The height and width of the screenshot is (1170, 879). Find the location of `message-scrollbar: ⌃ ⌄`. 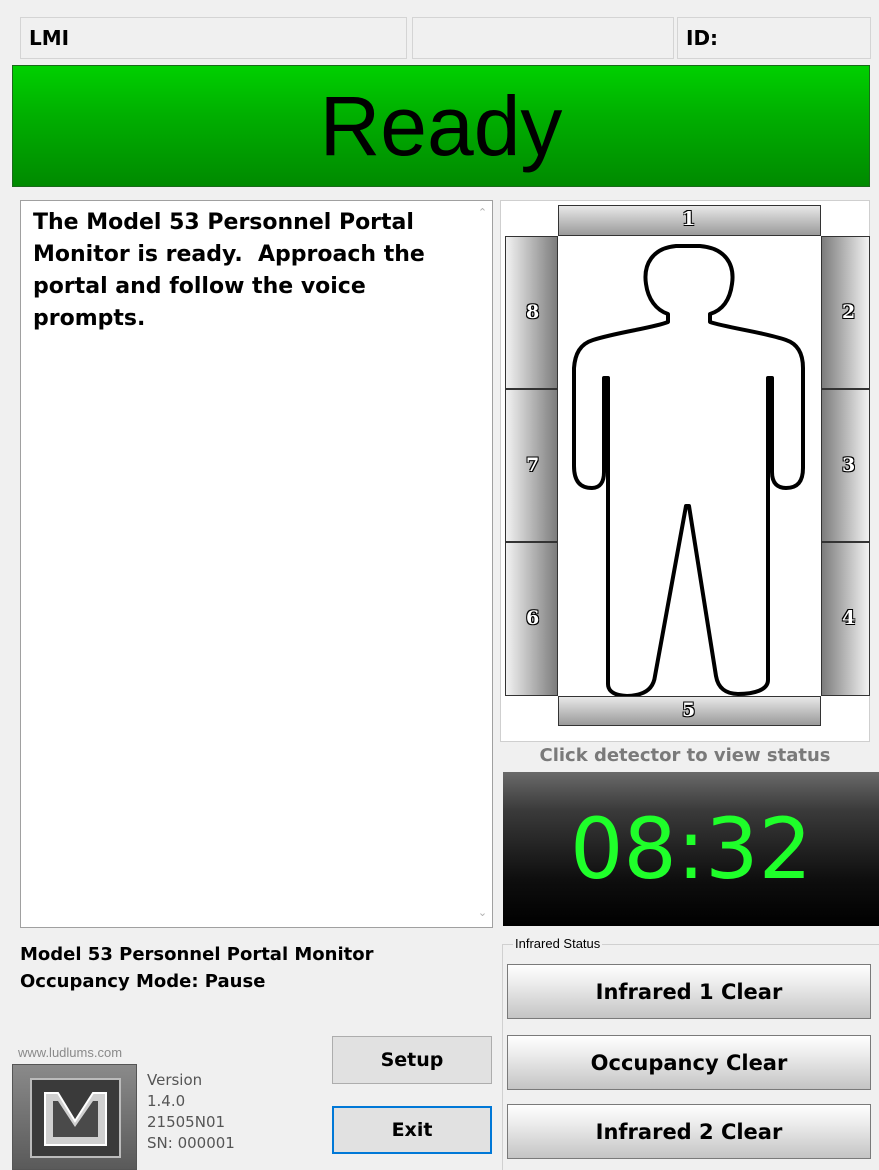

message-scrollbar: ⌃ ⌄ is located at coordinates (482, 564).